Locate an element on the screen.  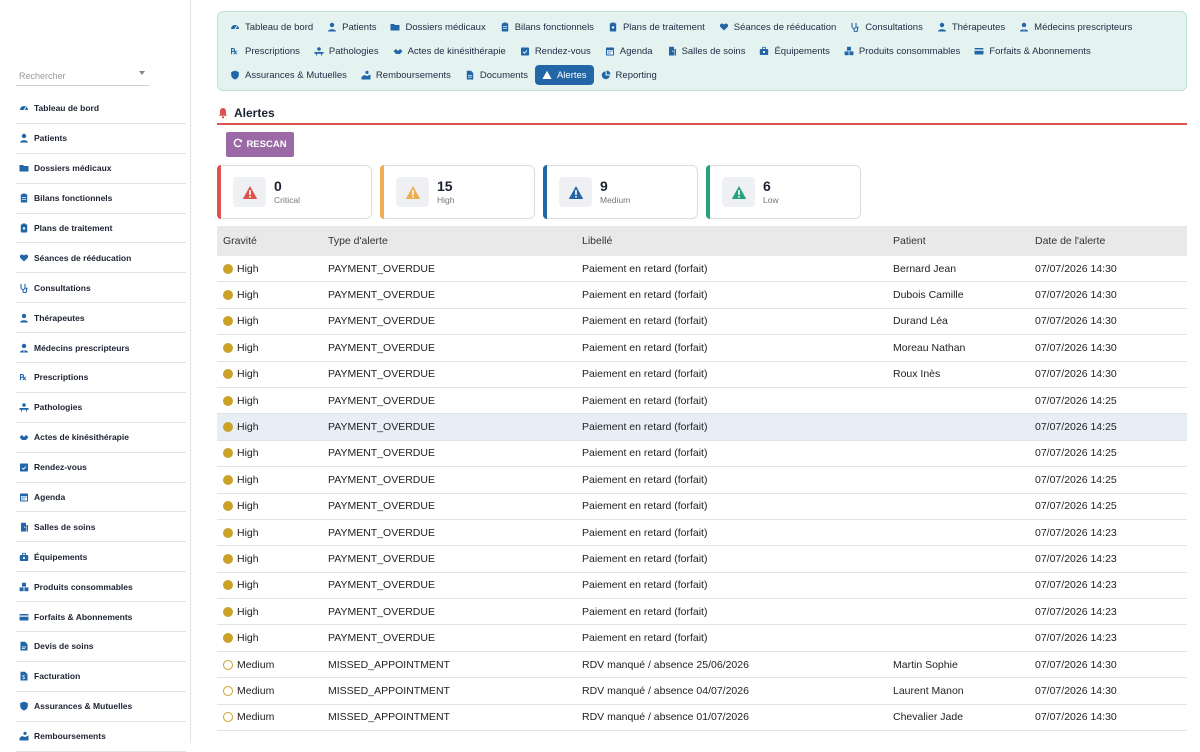
nav-tab-row2-9: Forfaits & Abonnements is located at coordinates (1032, 51).